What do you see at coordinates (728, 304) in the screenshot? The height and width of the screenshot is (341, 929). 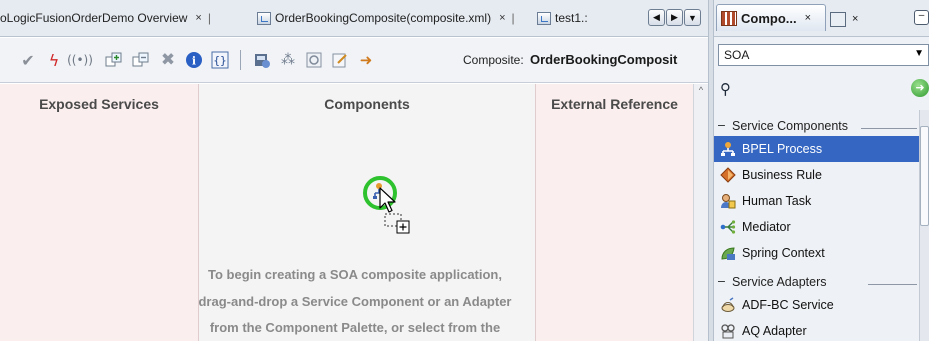 I see `adf-bc-service-icon` at bounding box center [728, 304].